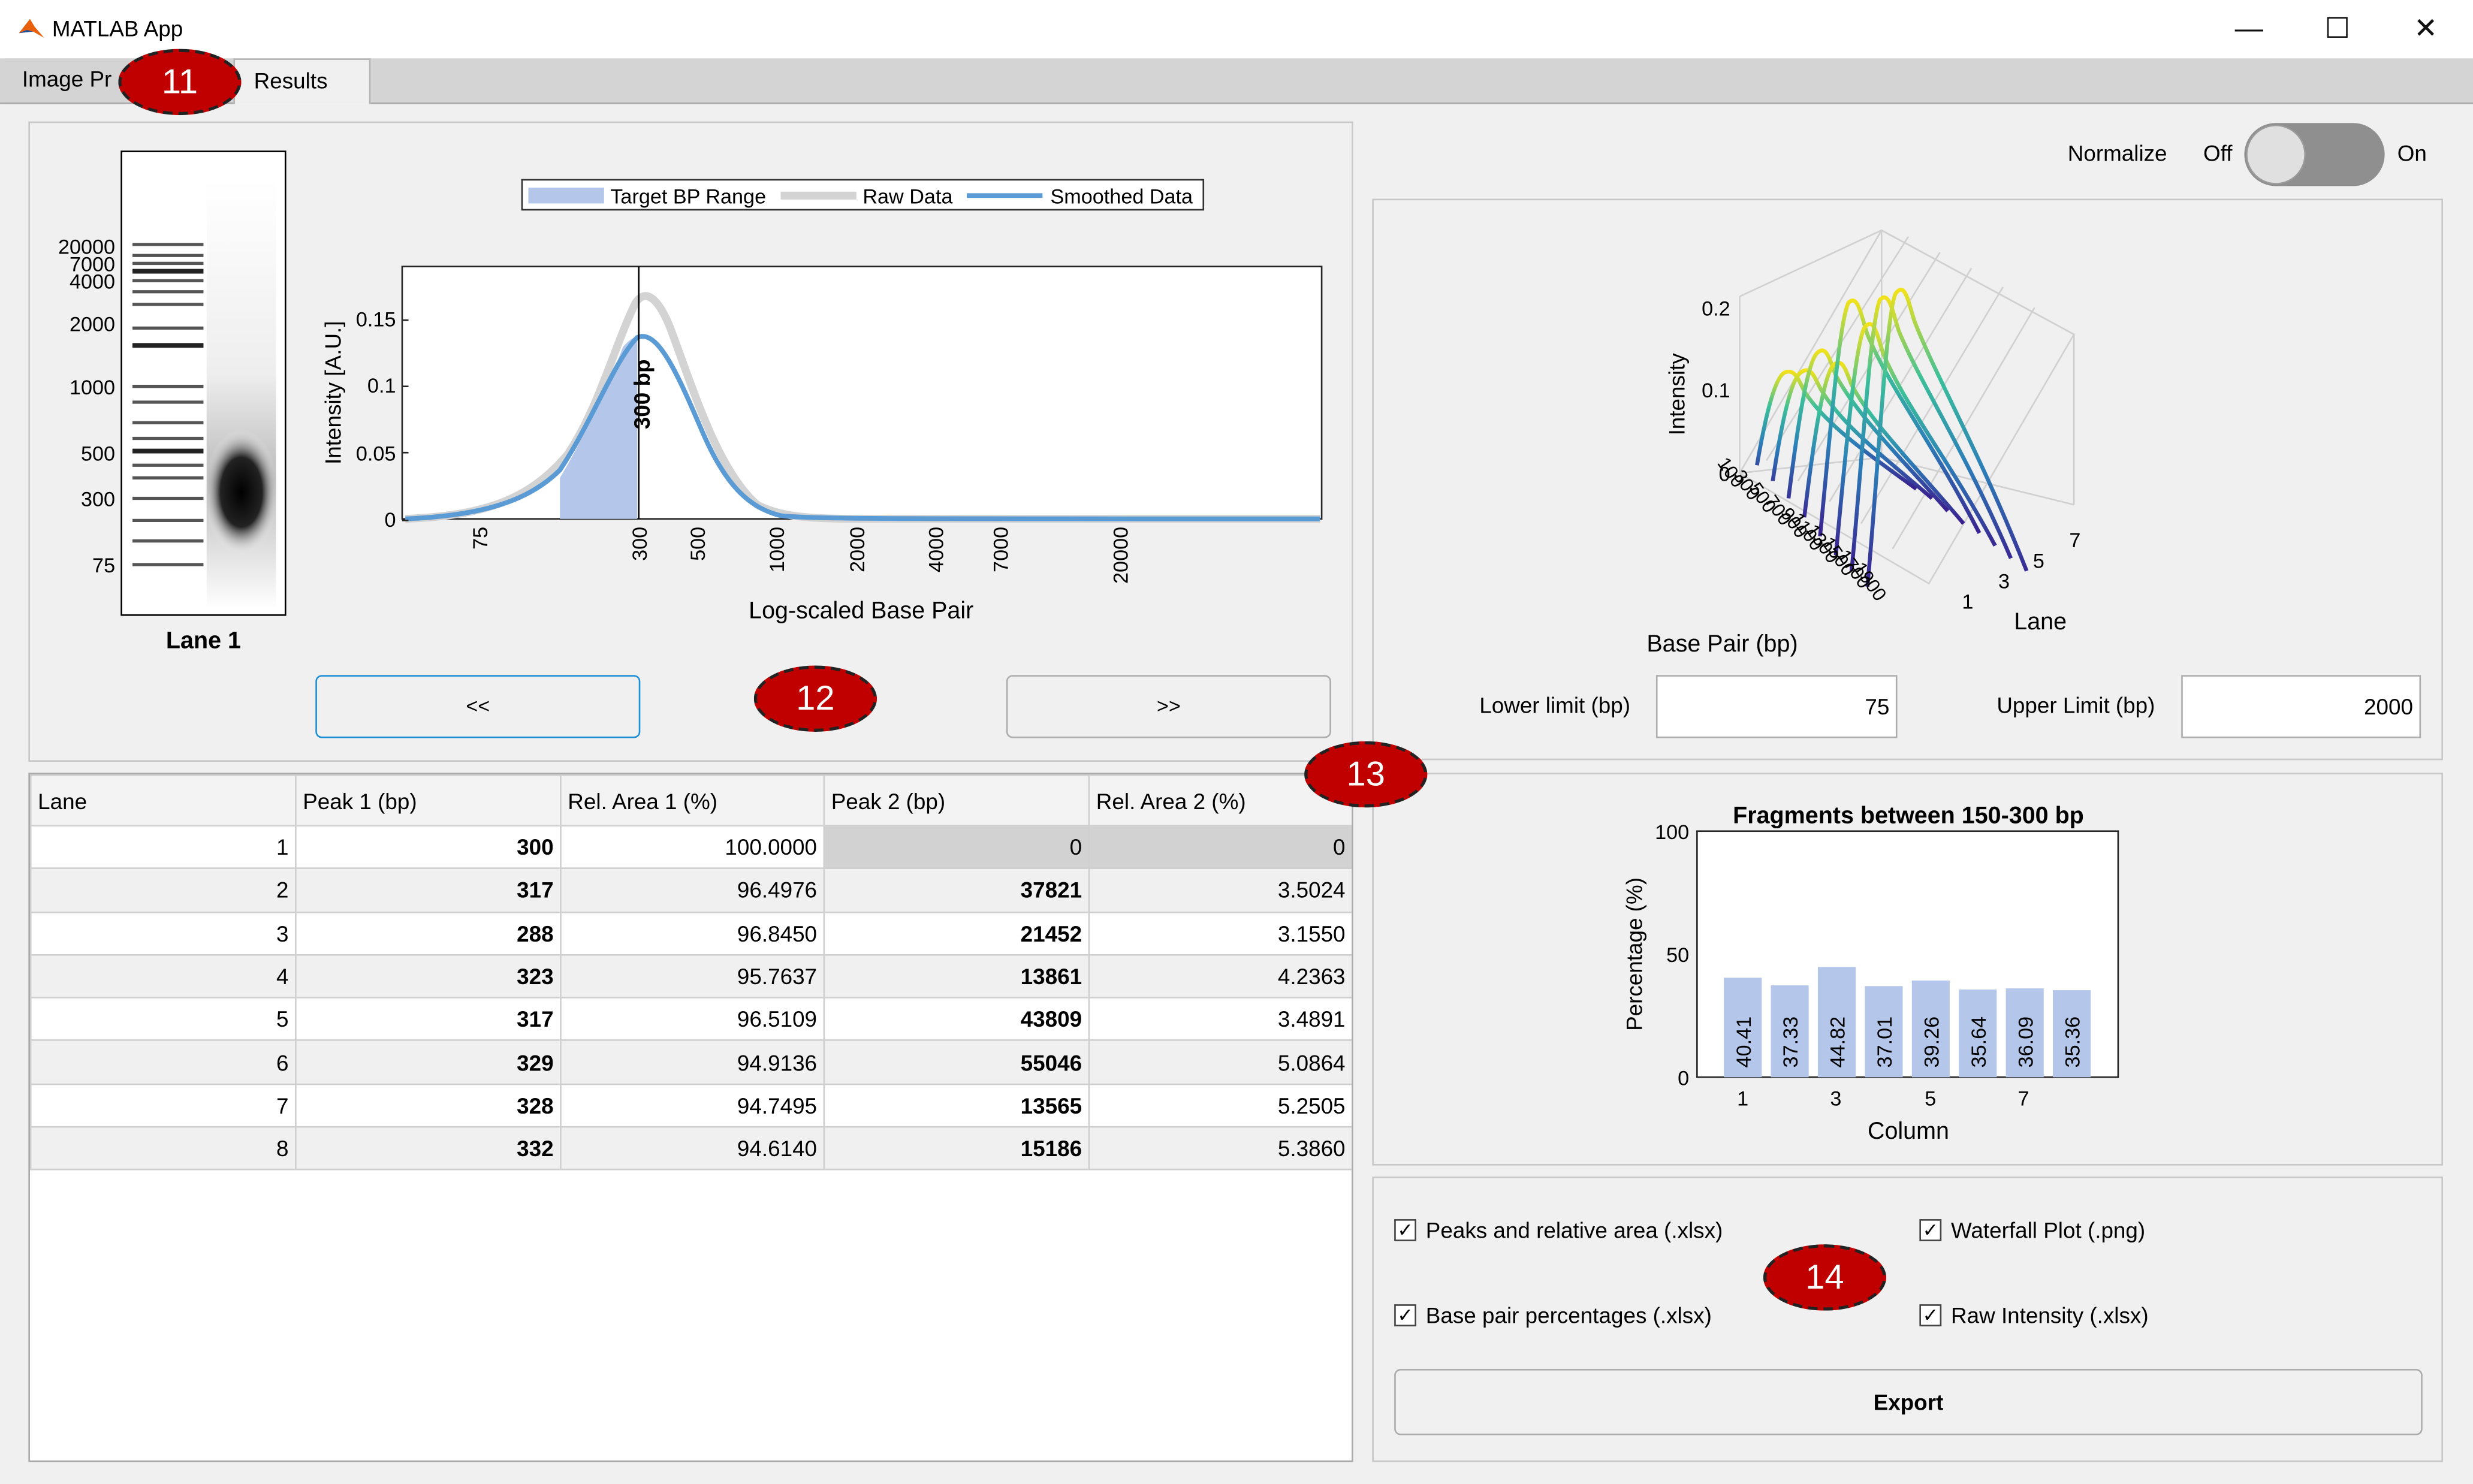  What do you see at coordinates (163, 801) in the screenshot?
I see `column-header: Lane` at bounding box center [163, 801].